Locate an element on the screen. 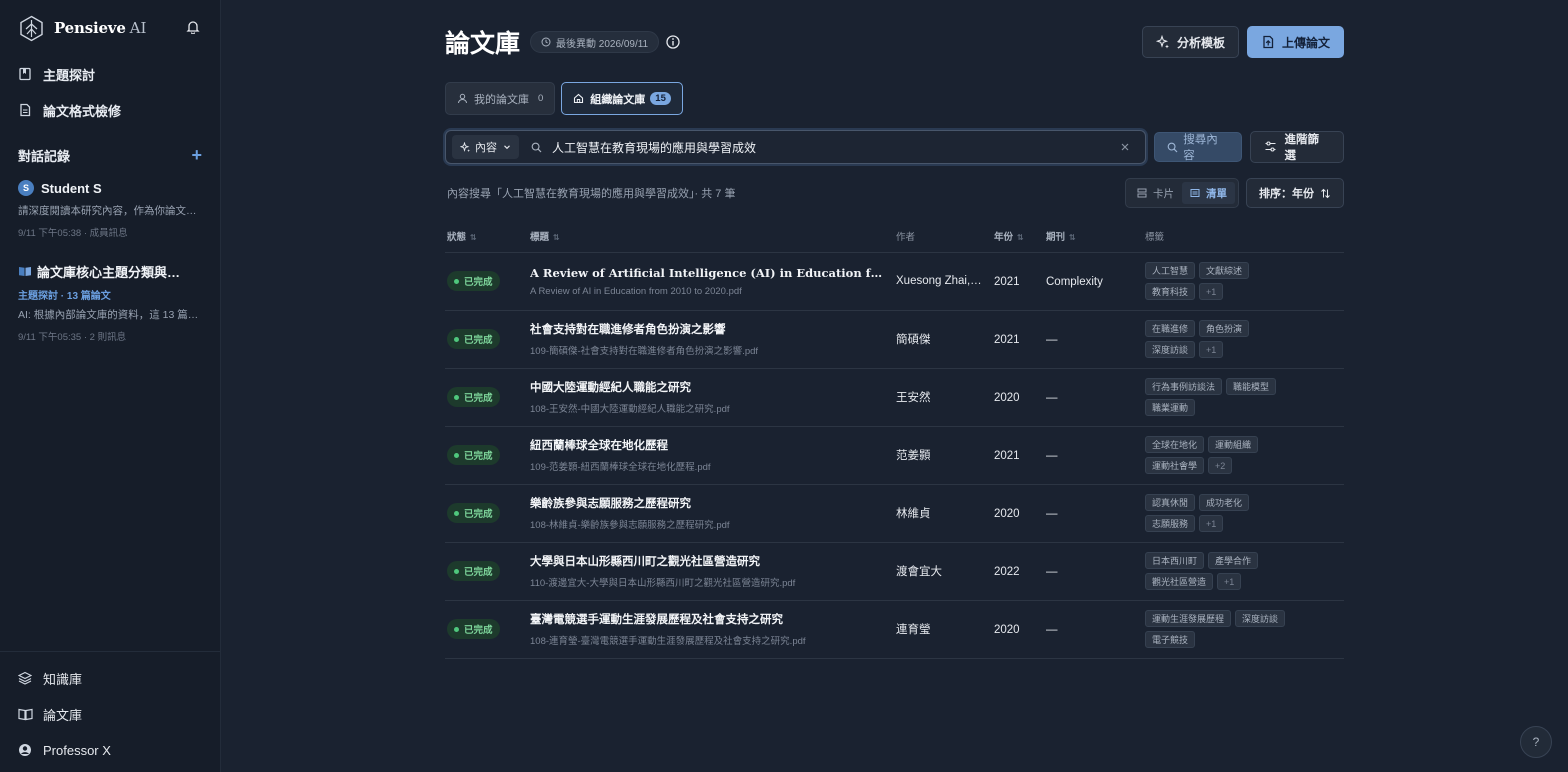 The width and height of the screenshot is (1568, 772). sidebar-item-papers: 論文庫 is located at coordinates (110, 714).